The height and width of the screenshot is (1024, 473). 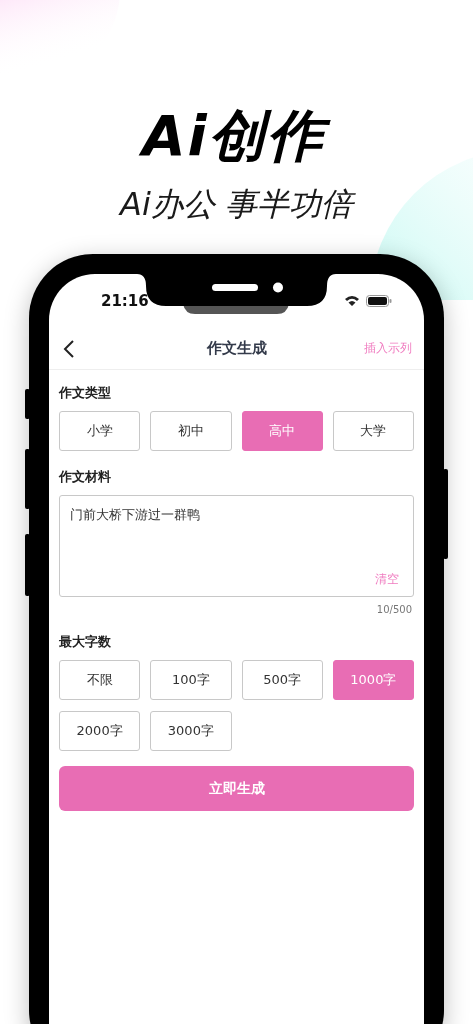 What do you see at coordinates (191, 680) in the screenshot?
I see `option-button: 100字` at bounding box center [191, 680].